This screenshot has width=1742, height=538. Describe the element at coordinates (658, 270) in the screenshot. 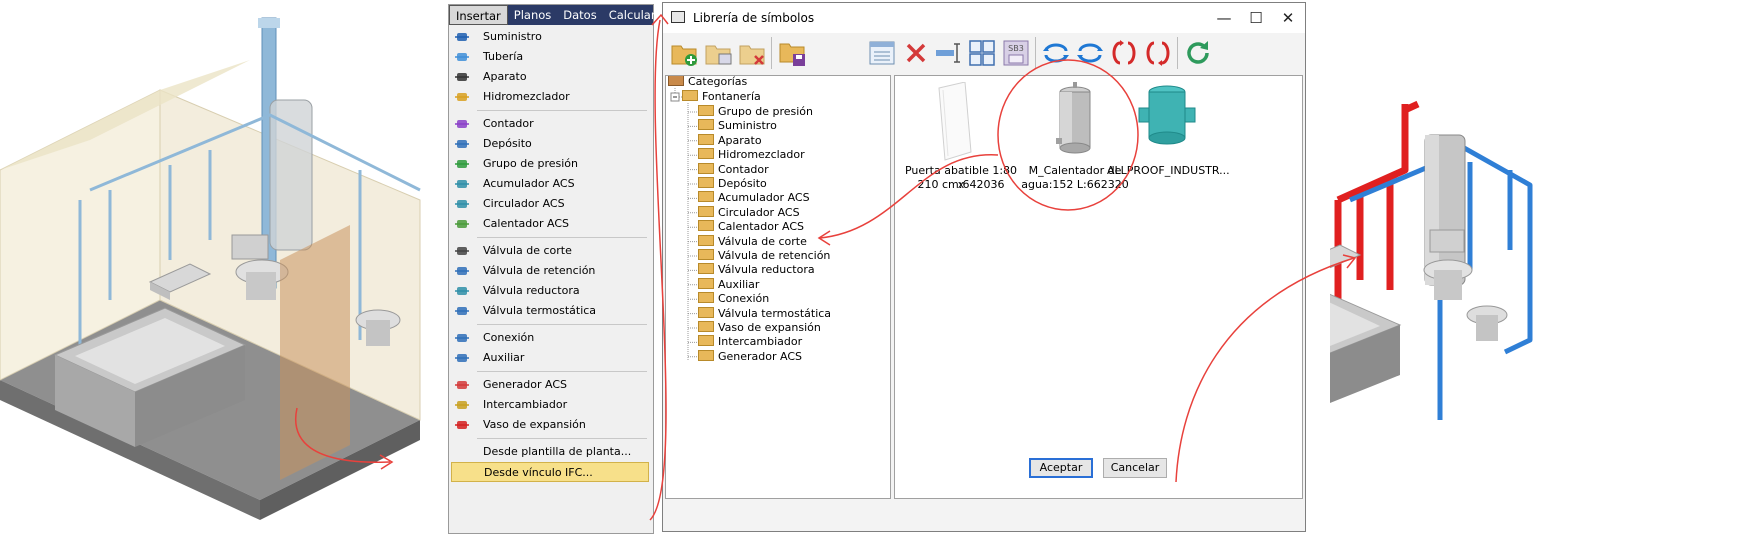

I see `annotation-arrow-menu-to-dialog` at that location.